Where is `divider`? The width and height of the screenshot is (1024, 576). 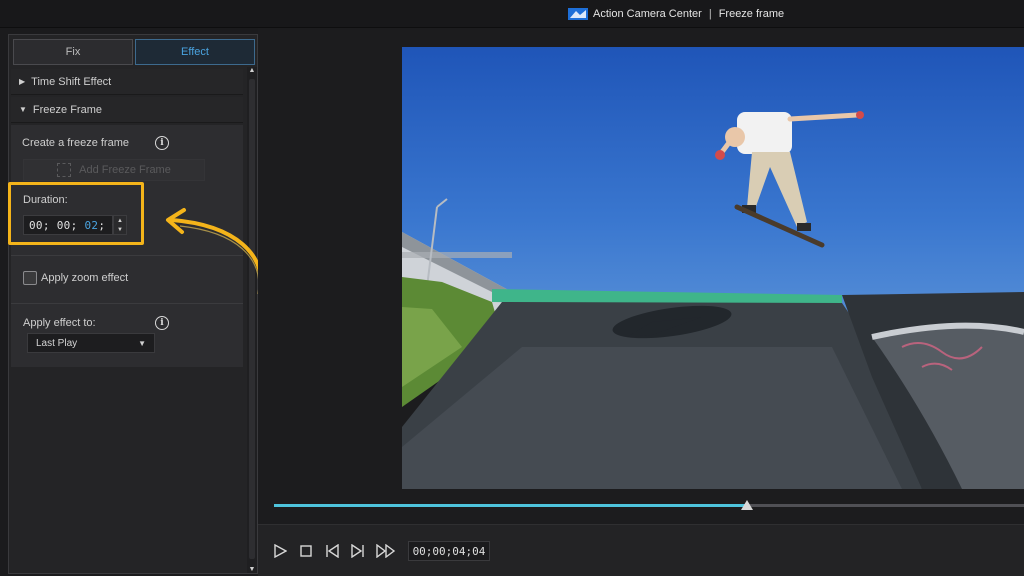
divider is located at coordinates (127, 303).